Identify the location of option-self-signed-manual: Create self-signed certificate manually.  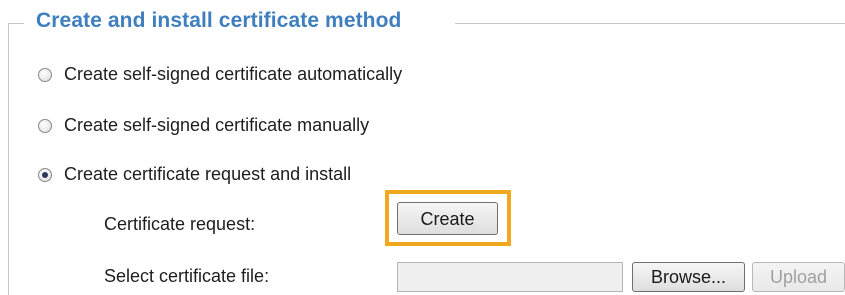
(203, 125).